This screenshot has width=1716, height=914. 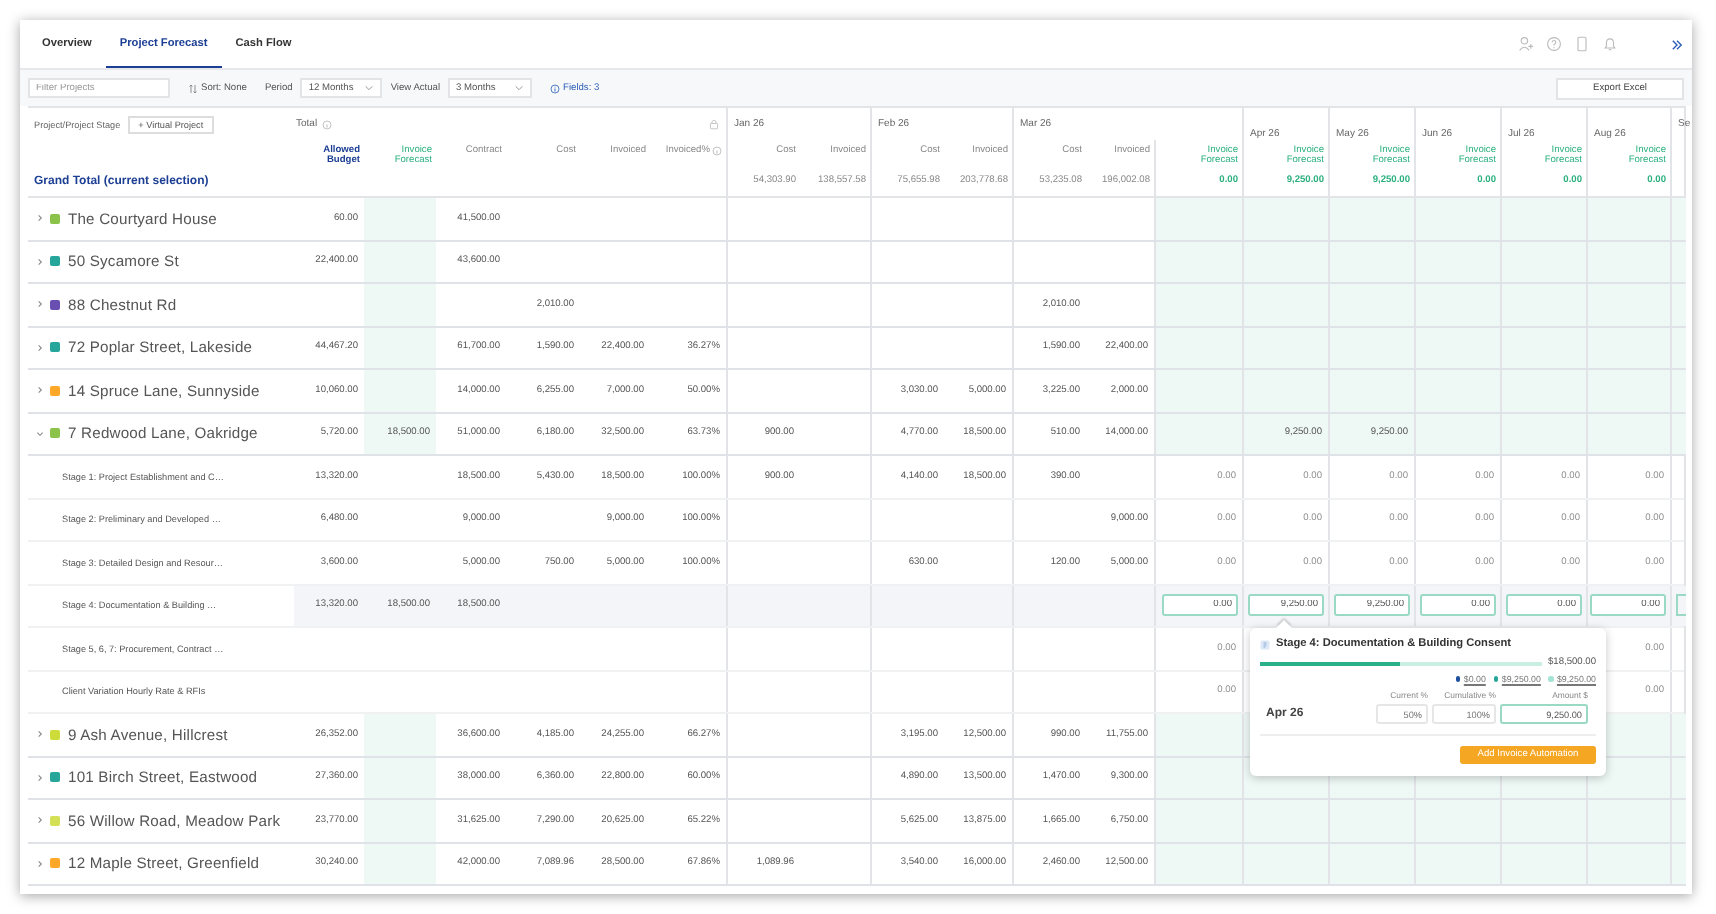 I want to click on input-field, so click(x=1681, y=605).